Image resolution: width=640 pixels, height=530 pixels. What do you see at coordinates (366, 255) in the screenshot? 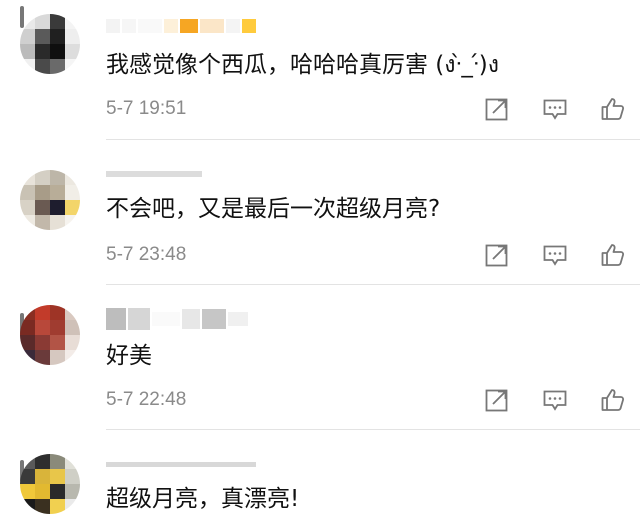
I see `comment-meta: 5-7 23:48` at bounding box center [366, 255].